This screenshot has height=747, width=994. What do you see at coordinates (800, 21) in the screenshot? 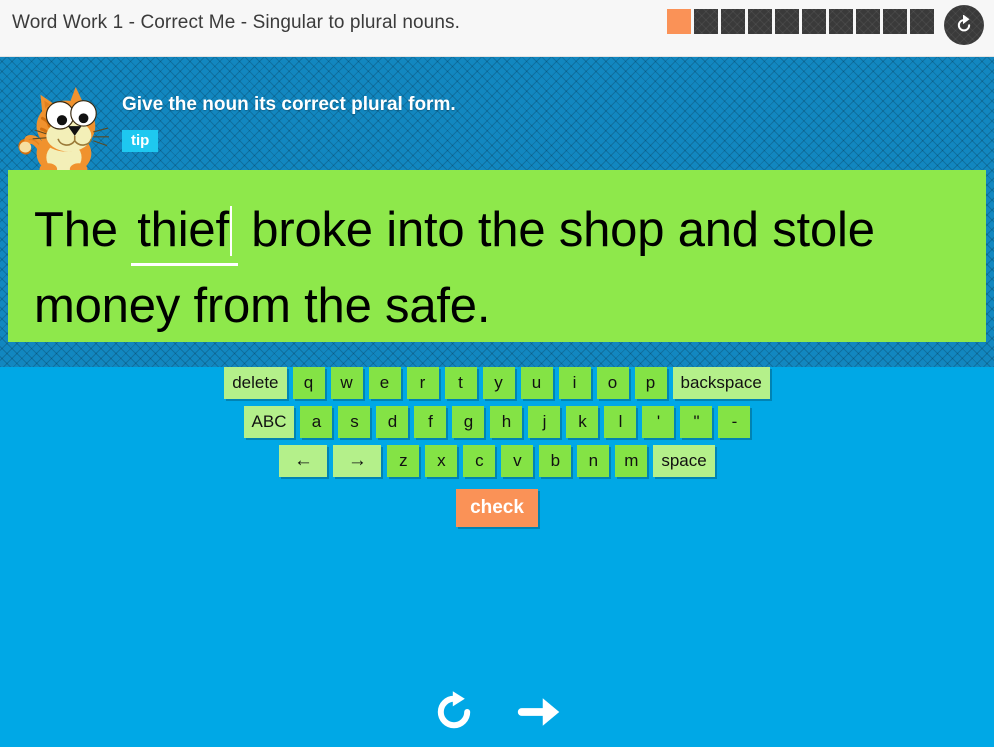
I see `progress-indicator` at bounding box center [800, 21].